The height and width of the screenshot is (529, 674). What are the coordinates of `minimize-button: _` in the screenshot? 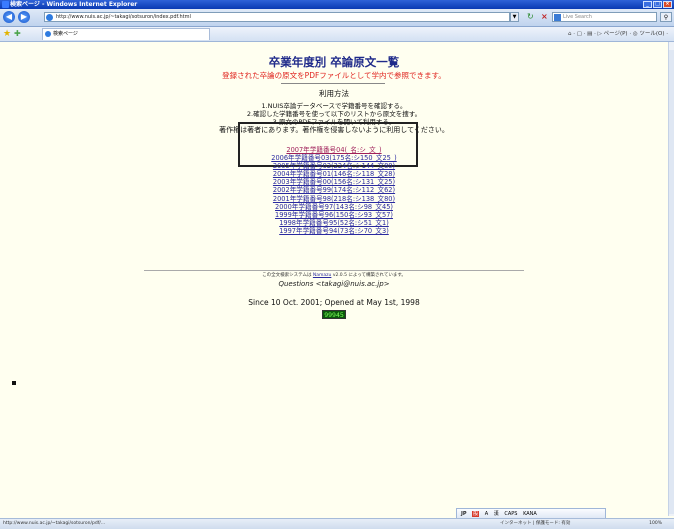 It's located at (647, 4).